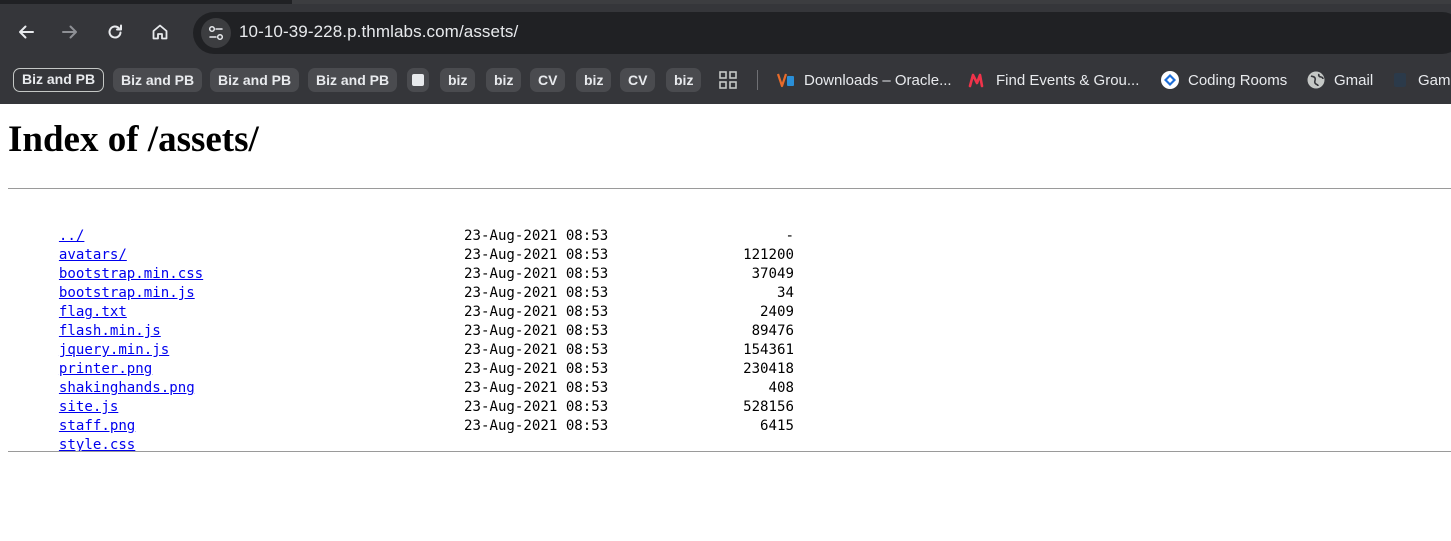  What do you see at coordinates (1434, 80) in the screenshot?
I see `bookmark-label: Gam` at bounding box center [1434, 80].